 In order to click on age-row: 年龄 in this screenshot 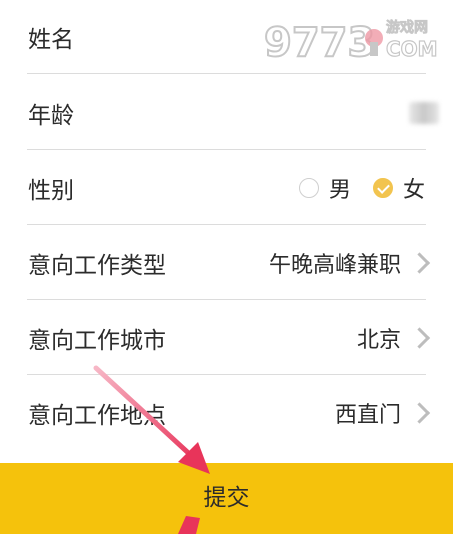, I will do `click(226, 113)`.